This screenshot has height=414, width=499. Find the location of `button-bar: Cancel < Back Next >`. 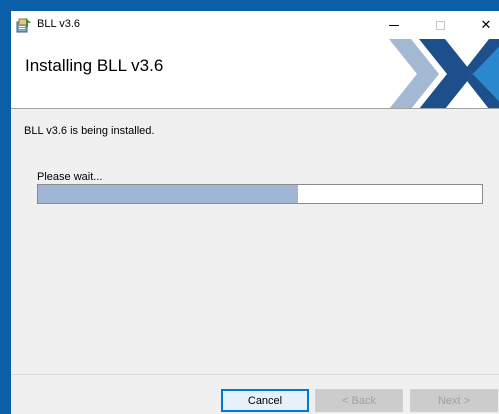

button-bar: Cancel < Back Next > is located at coordinates (255, 394).